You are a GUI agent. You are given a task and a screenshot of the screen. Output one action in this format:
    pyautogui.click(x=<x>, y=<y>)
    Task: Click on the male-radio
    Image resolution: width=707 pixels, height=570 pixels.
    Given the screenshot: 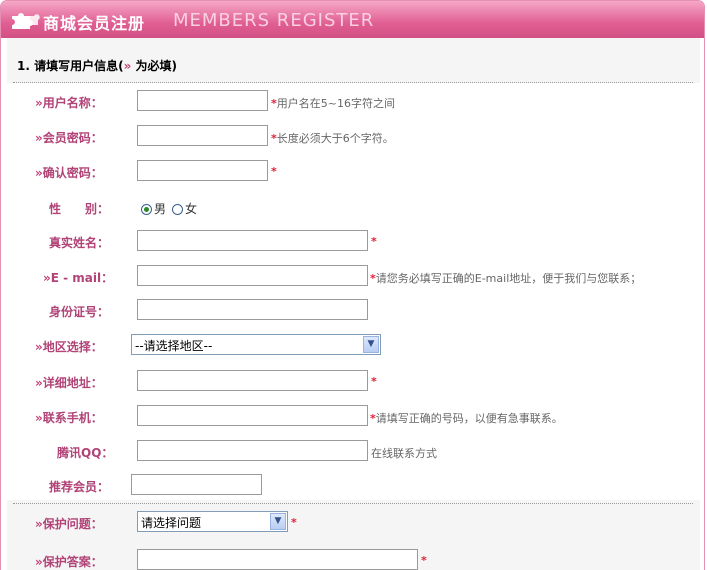 What is the action you would take?
    pyautogui.click(x=146, y=209)
    